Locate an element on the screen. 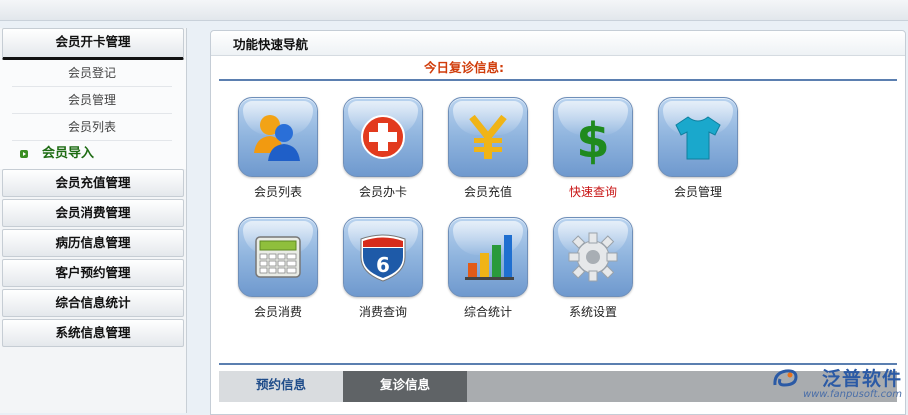  sidebar-item-member-list: 会员列表 is located at coordinates (92, 127).